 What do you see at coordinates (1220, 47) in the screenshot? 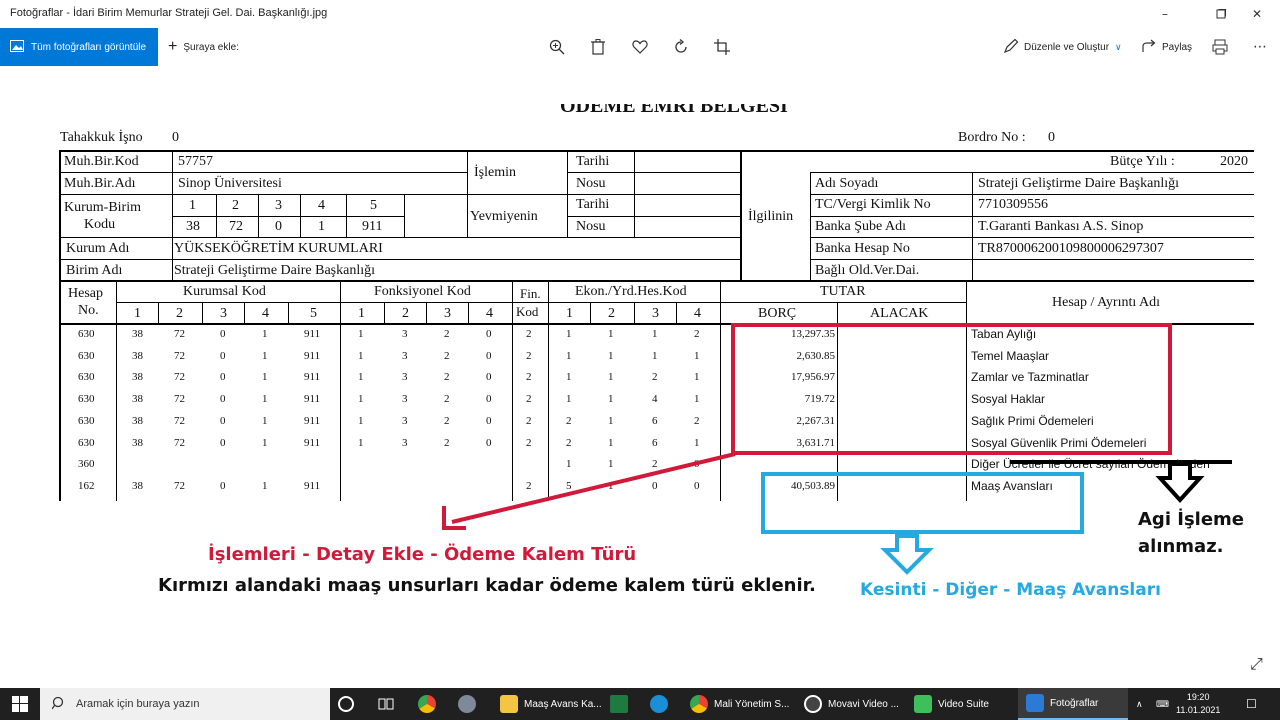
I see `print-icon` at bounding box center [1220, 47].